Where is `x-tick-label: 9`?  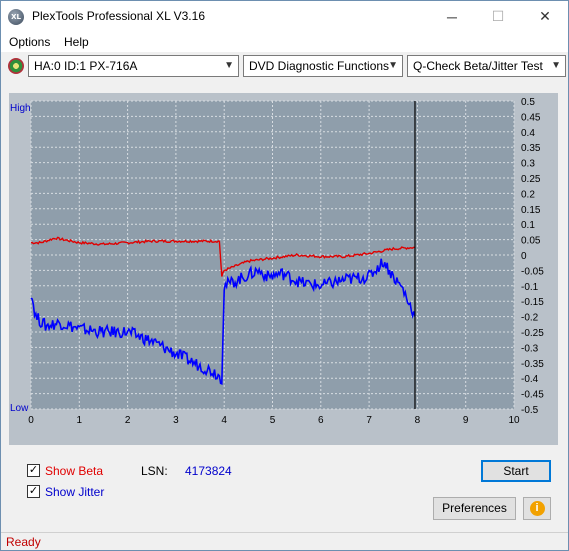 x-tick-label: 9 is located at coordinates (466, 420).